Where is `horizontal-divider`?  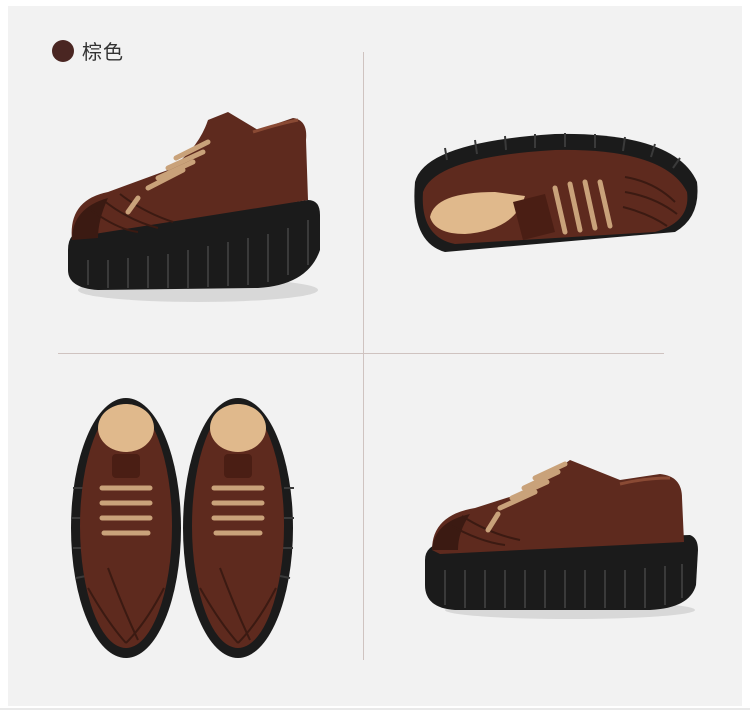
horizontal-divider is located at coordinates (361, 353).